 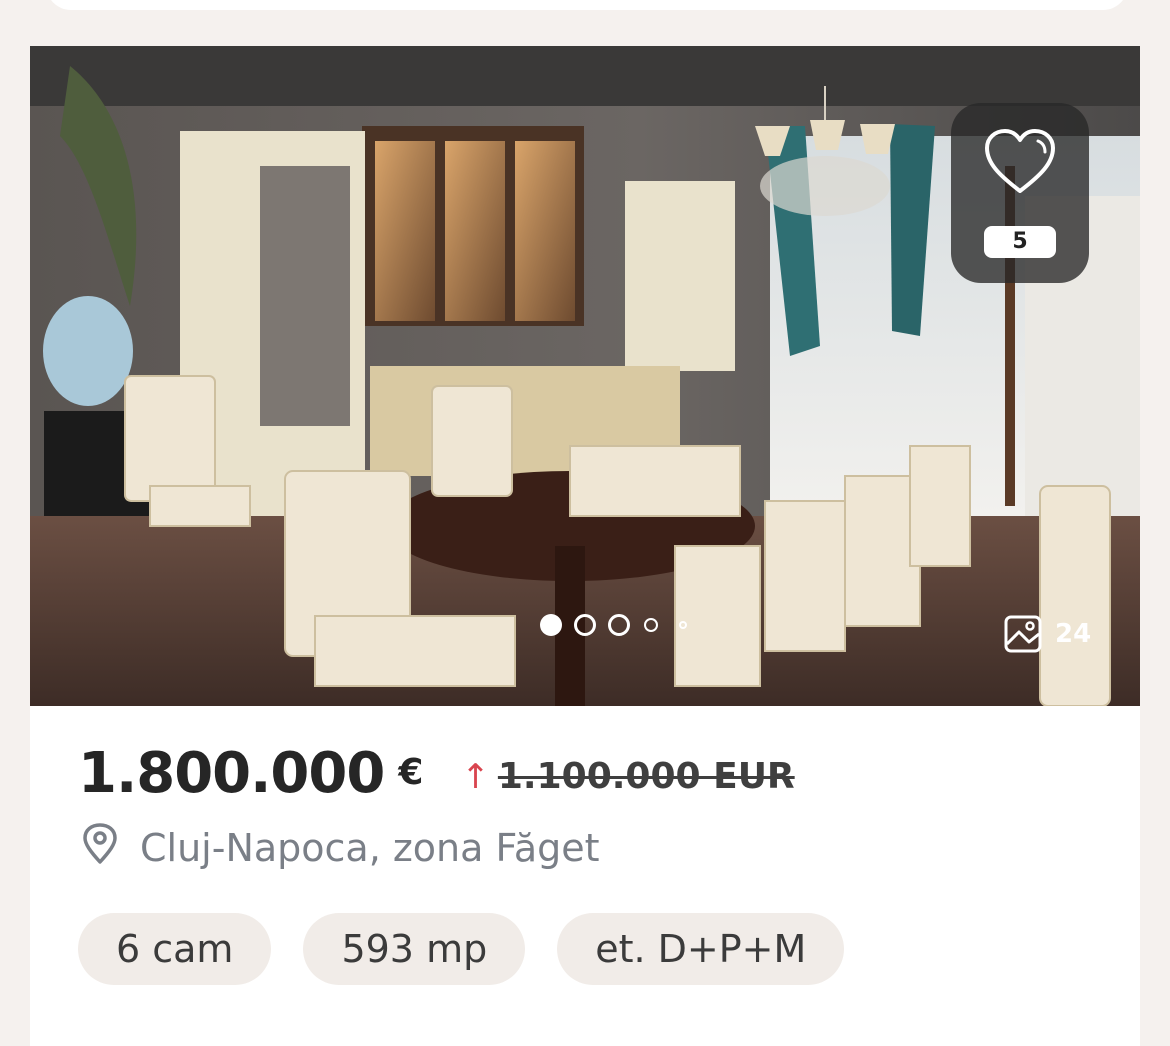 I want to click on photo-count-label: 24, so click(x=1073, y=634).